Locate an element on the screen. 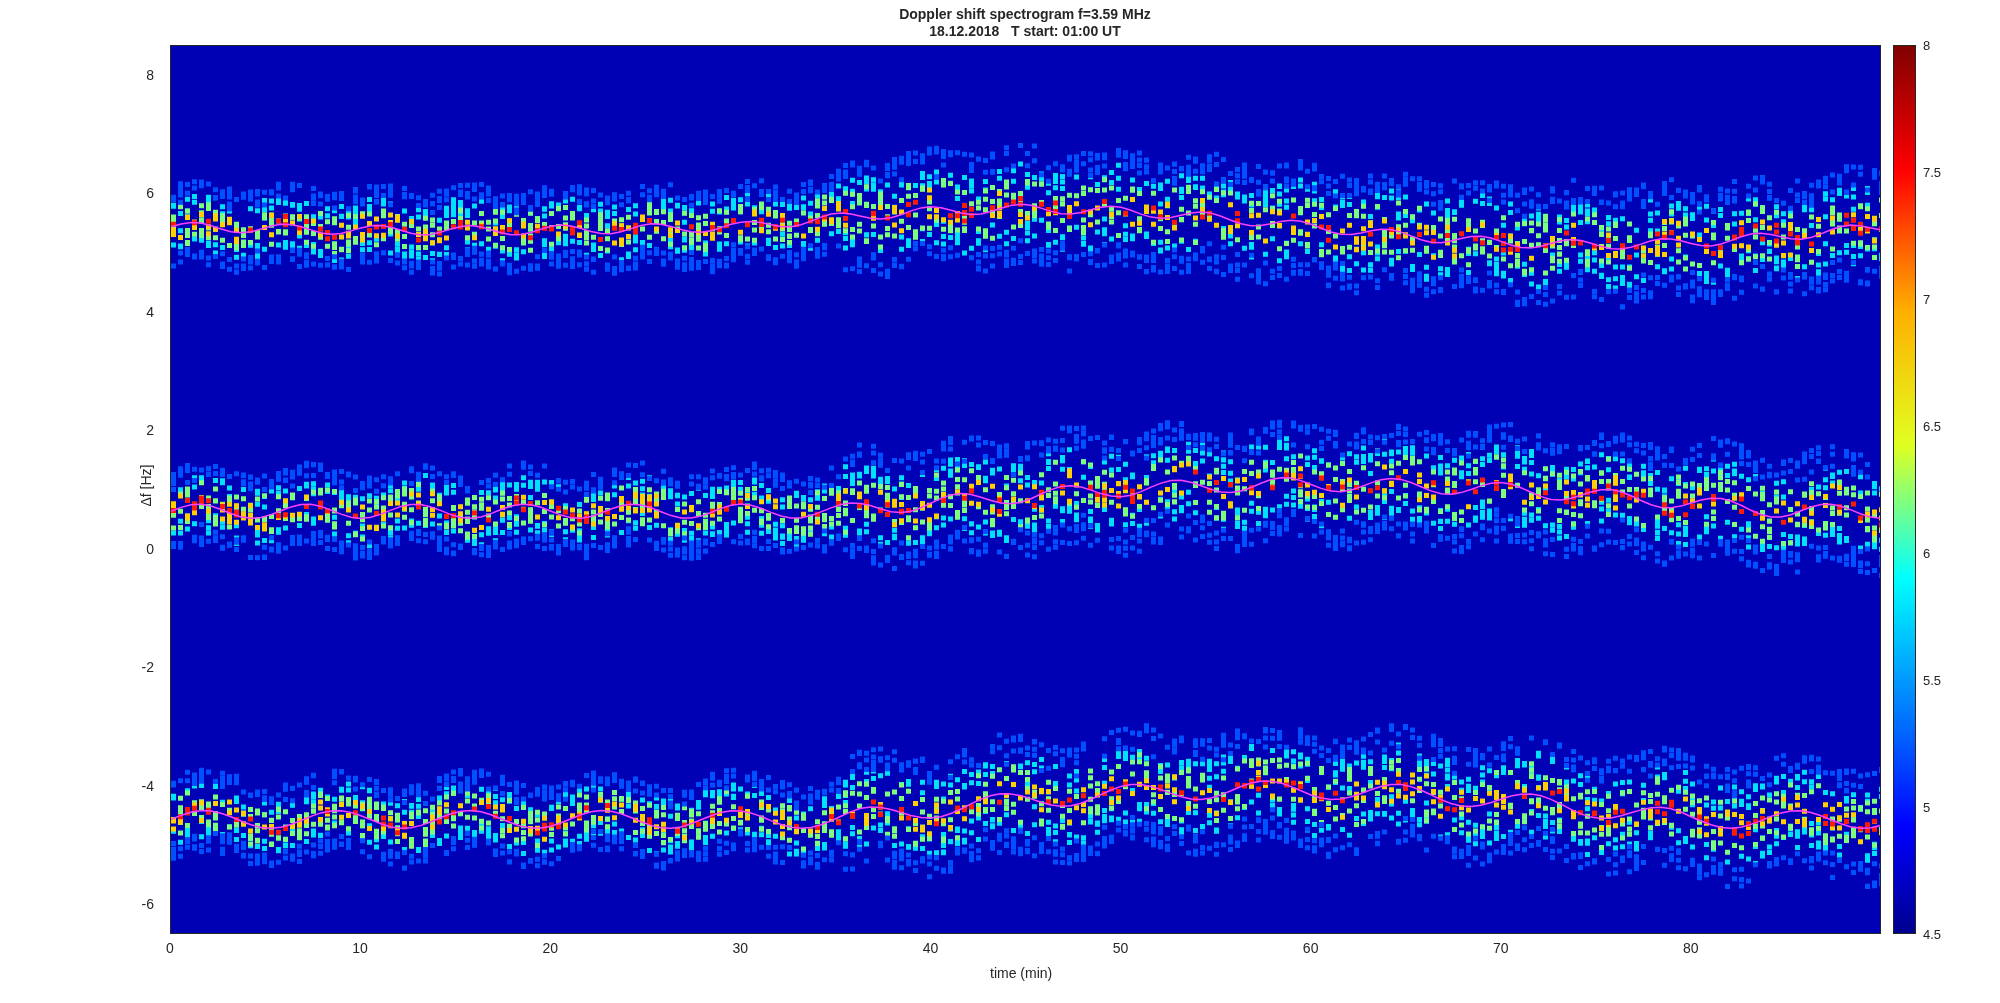  colorbar-tick-label: 8 is located at coordinates (1927, 45).